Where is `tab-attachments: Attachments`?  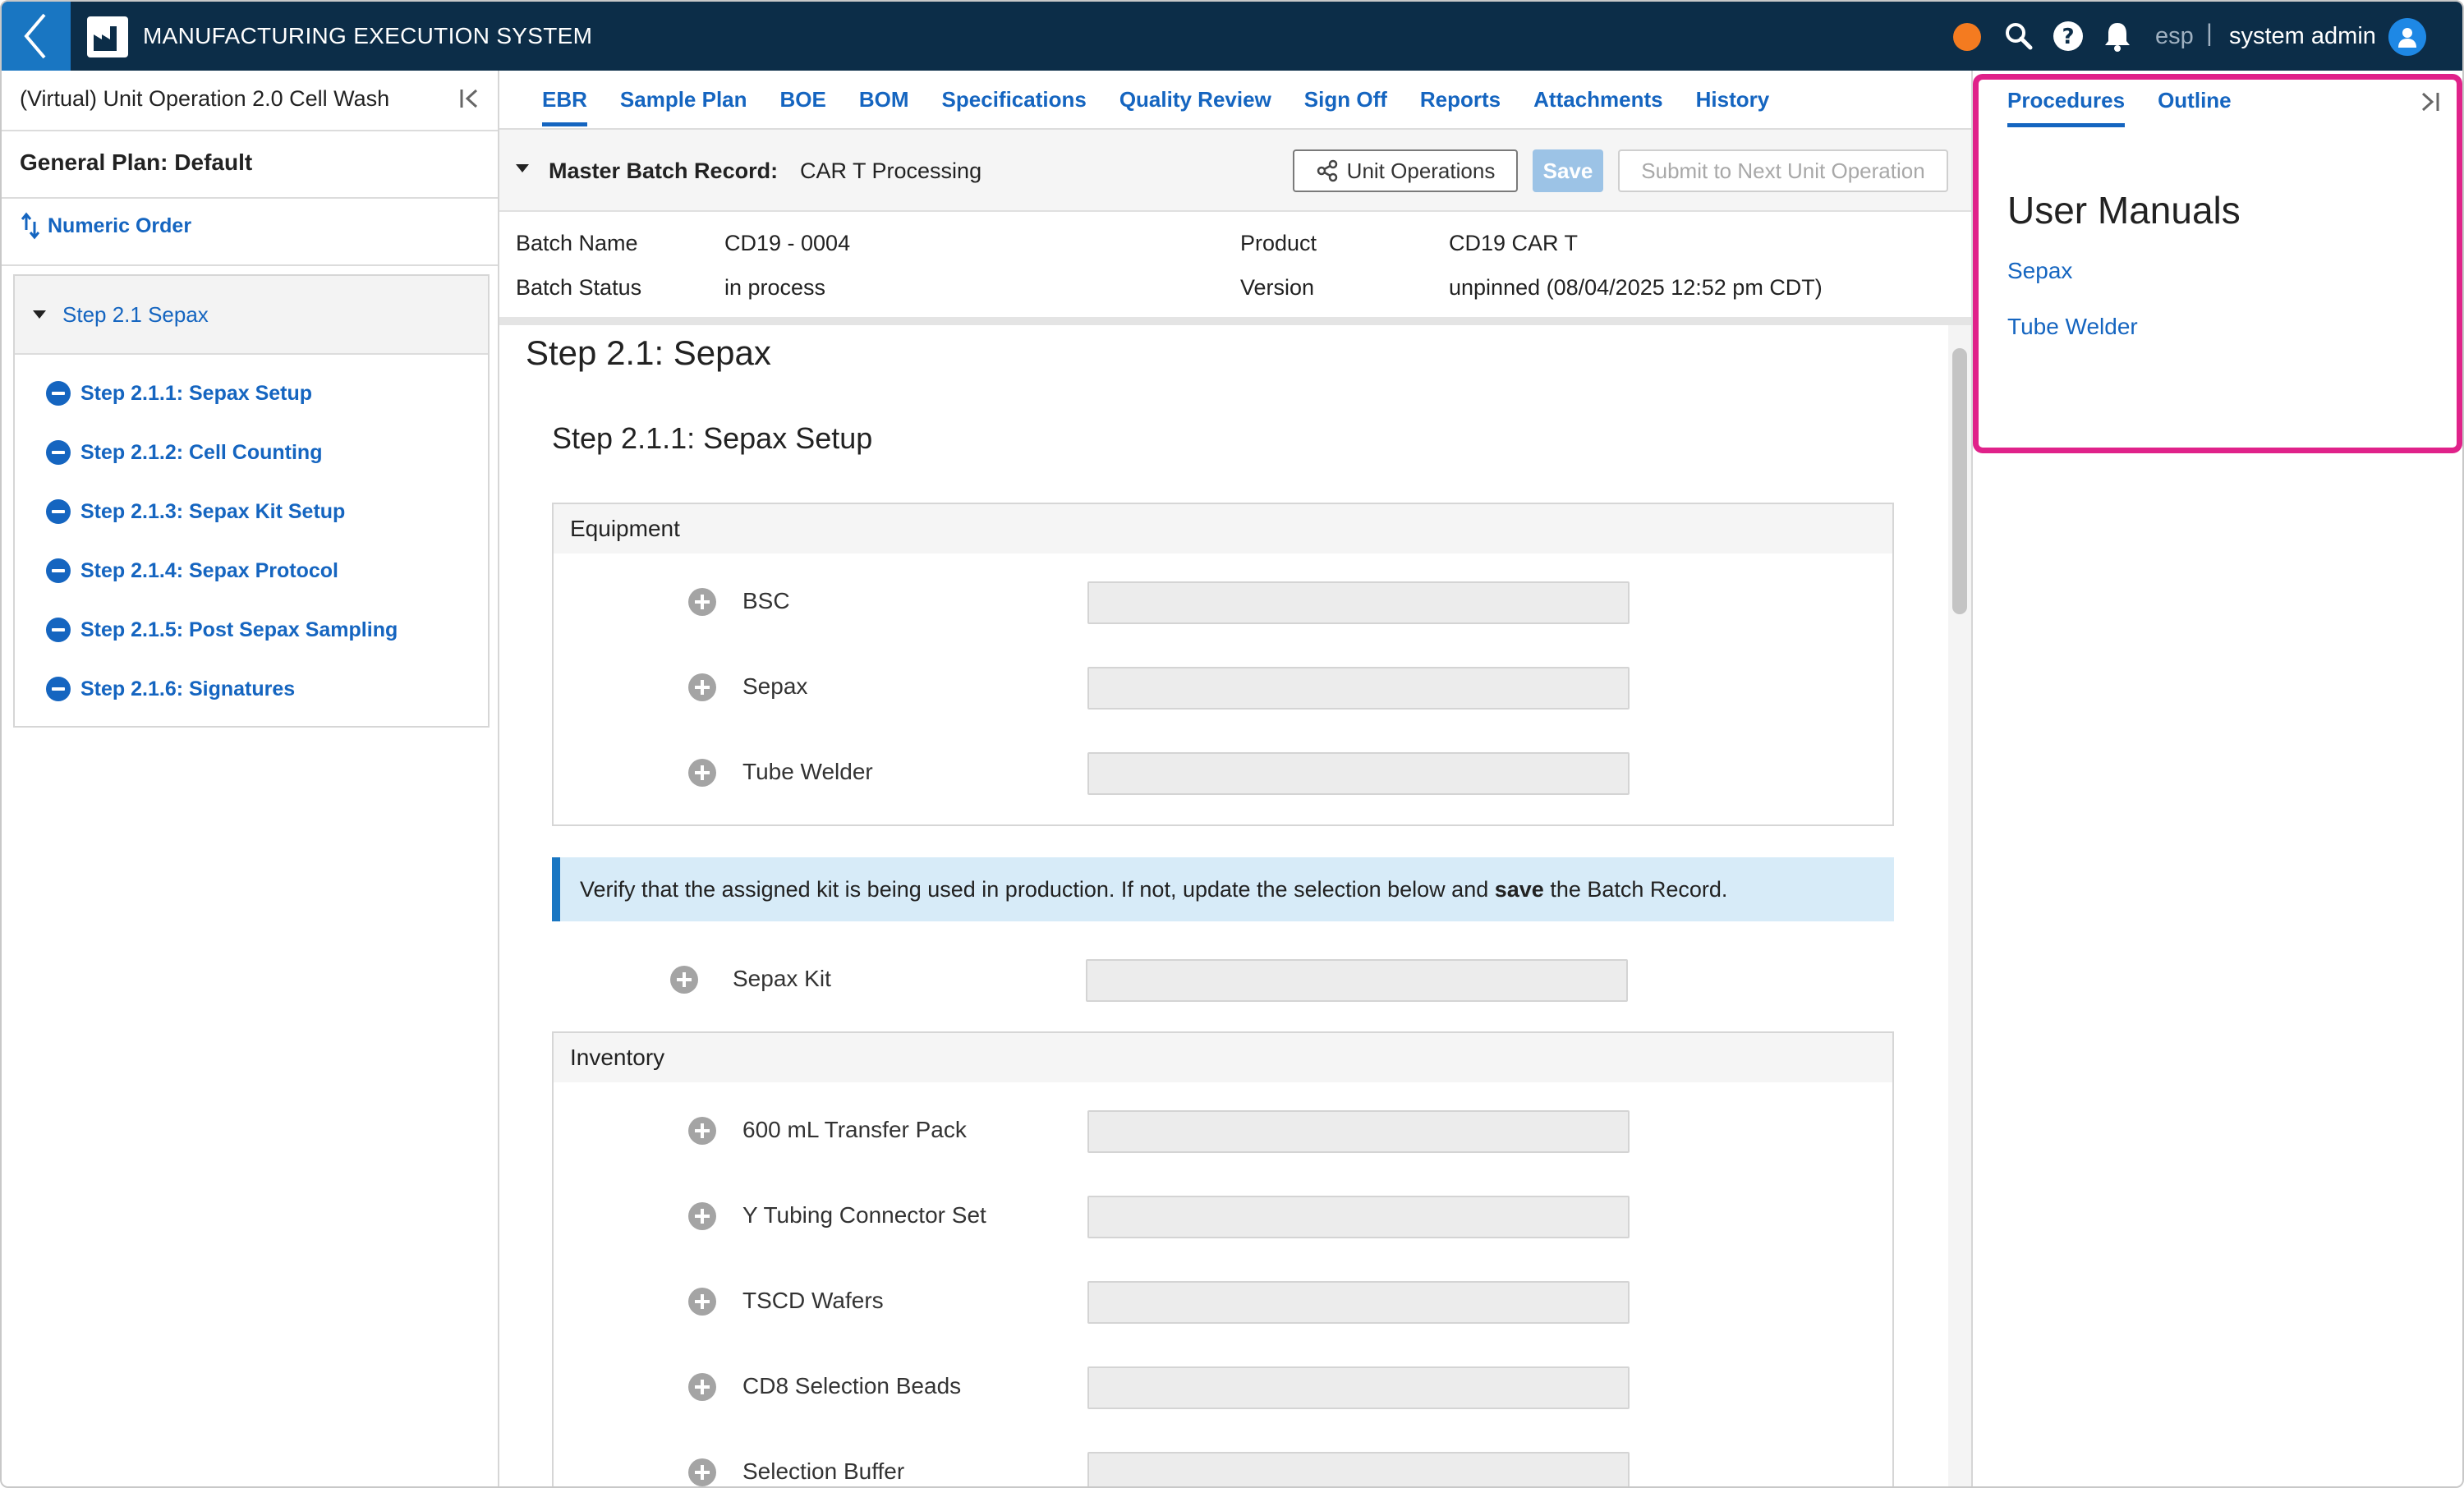 tab-attachments: Attachments is located at coordinates (1597, 99).